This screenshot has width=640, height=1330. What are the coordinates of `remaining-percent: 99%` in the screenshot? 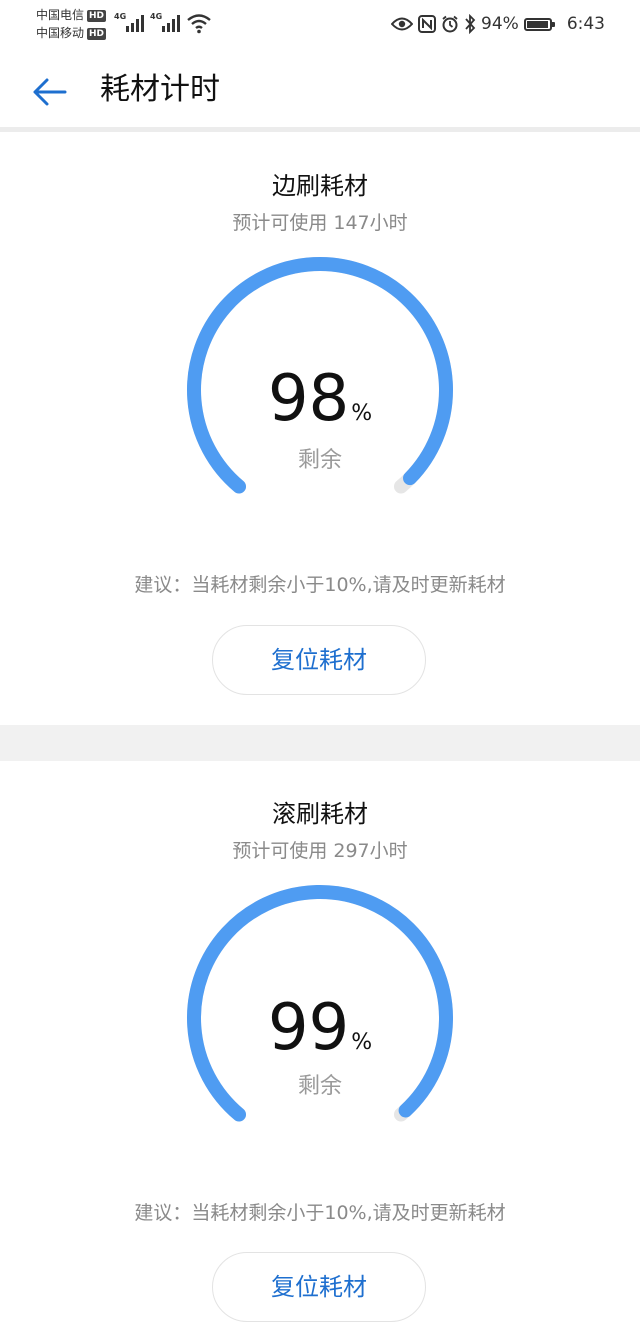 It's located at (320, 1035).